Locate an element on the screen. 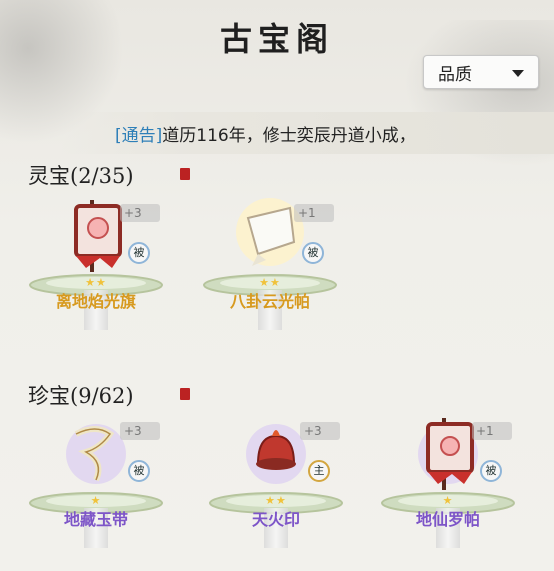 This screenshot has height=571, width=554. treasure-item: +1 被 ★★ 八卦云光帕 is located at coordinates (270, 263).